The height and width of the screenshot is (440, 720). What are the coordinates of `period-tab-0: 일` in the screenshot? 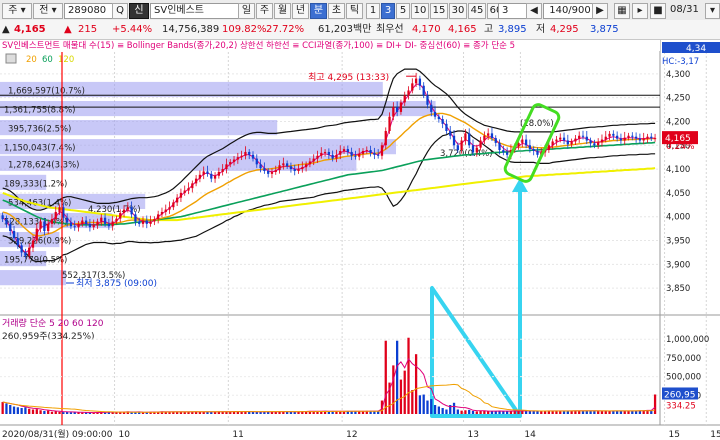 It's located at (246, 11).